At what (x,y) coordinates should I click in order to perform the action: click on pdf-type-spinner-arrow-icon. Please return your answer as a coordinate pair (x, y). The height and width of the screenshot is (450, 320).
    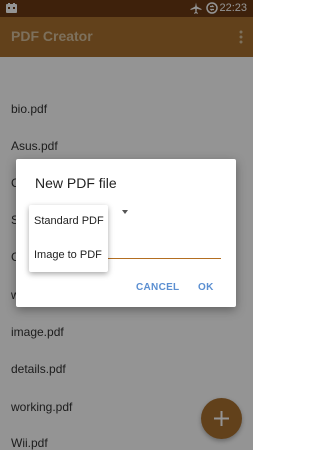
    Looking at the image, I should click on (125, 212).